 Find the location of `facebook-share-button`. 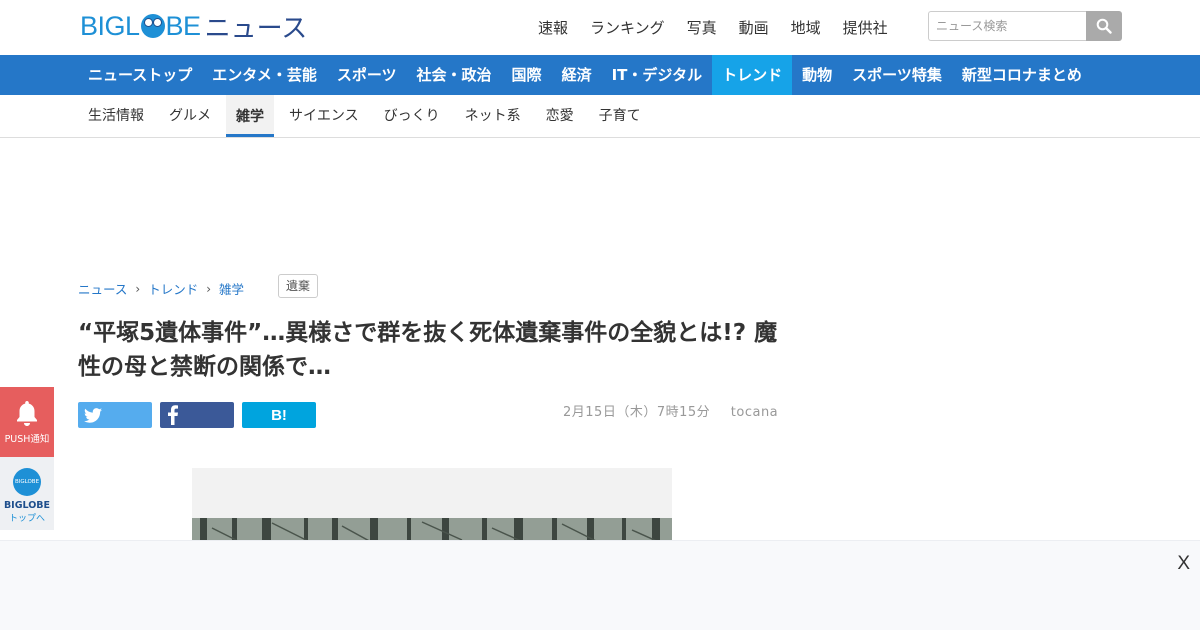

facebook-share-button is located at coordinates (197, 415).